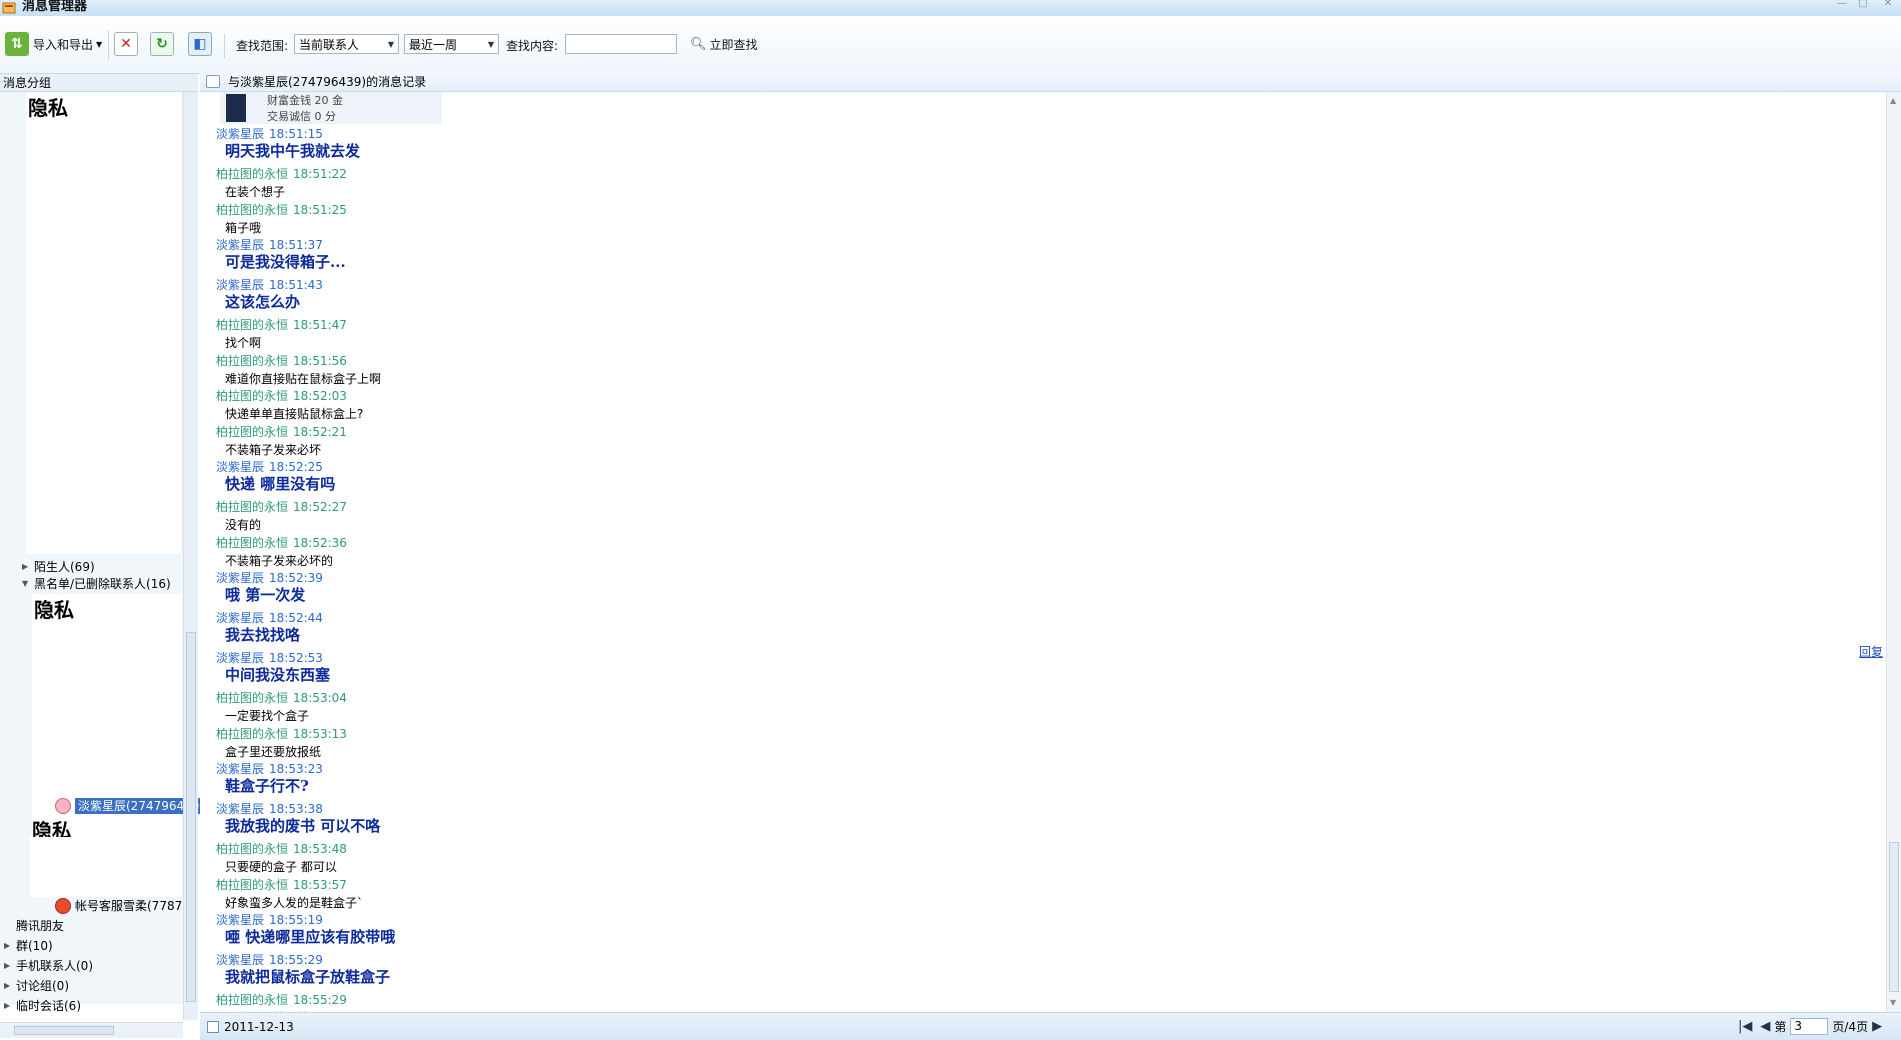  I want to click on minimize-icon: —, so click(1842, 4).